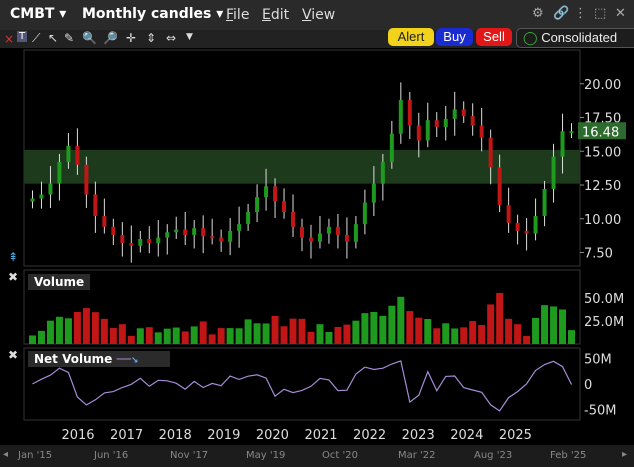 This screenshot has height=467, width=634. I want to click on price-tick-label: 7.50, so click(598, 254).